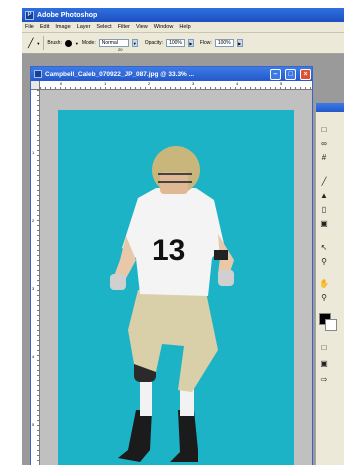  Describe the element at coordinates (30, 43) in the screenshot. I see `brush-tool-icon: ╱` at that location.